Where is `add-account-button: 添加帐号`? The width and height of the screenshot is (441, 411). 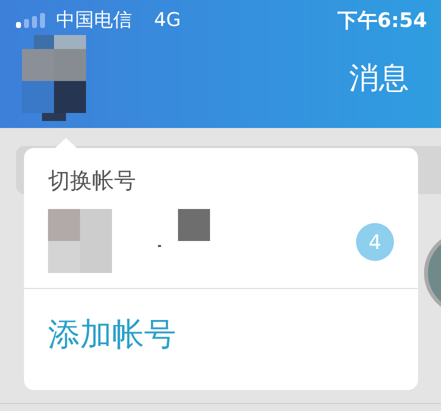
add-account-button: 添加帐号 is located at coordinates (100, 323).